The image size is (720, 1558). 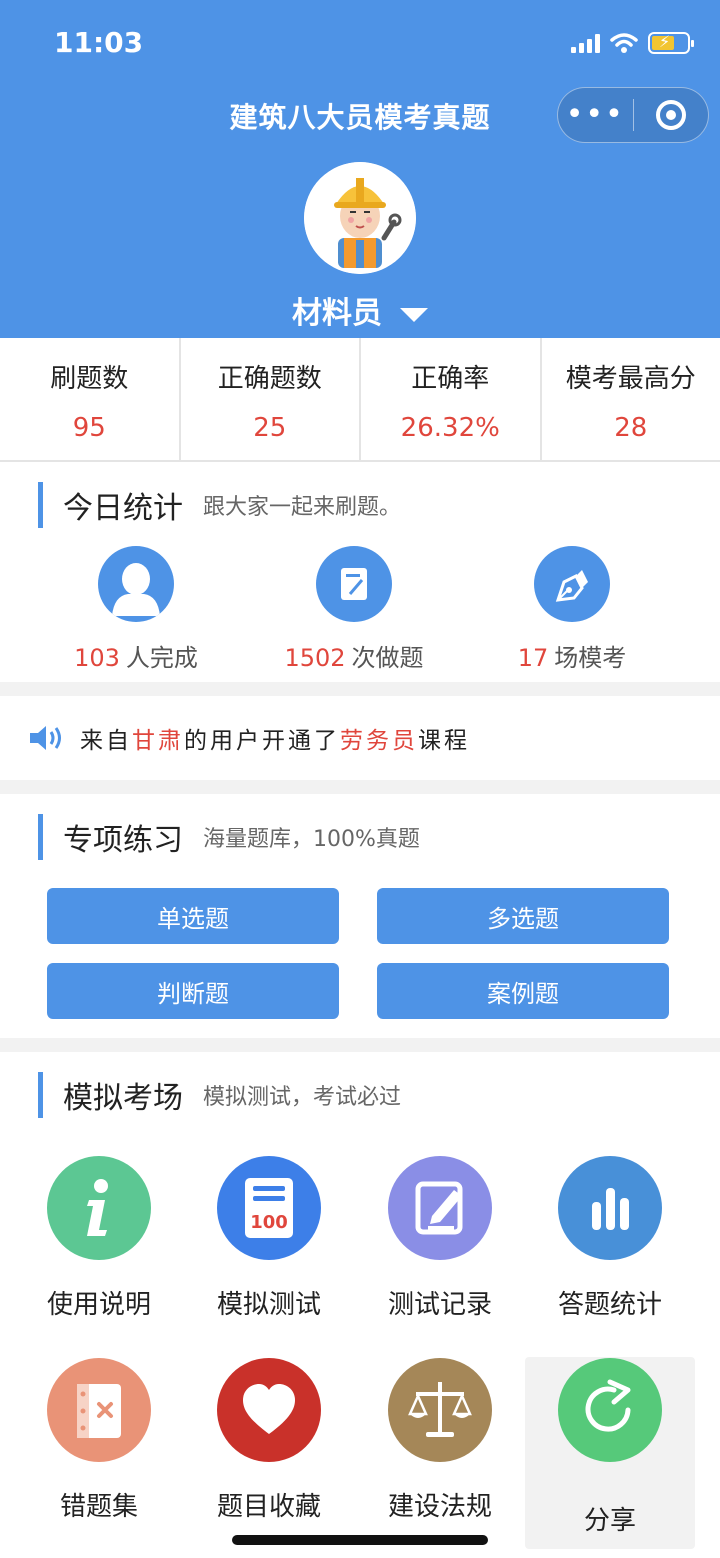 I want to click on svg-text: 100, so click(x=269, y=1222).